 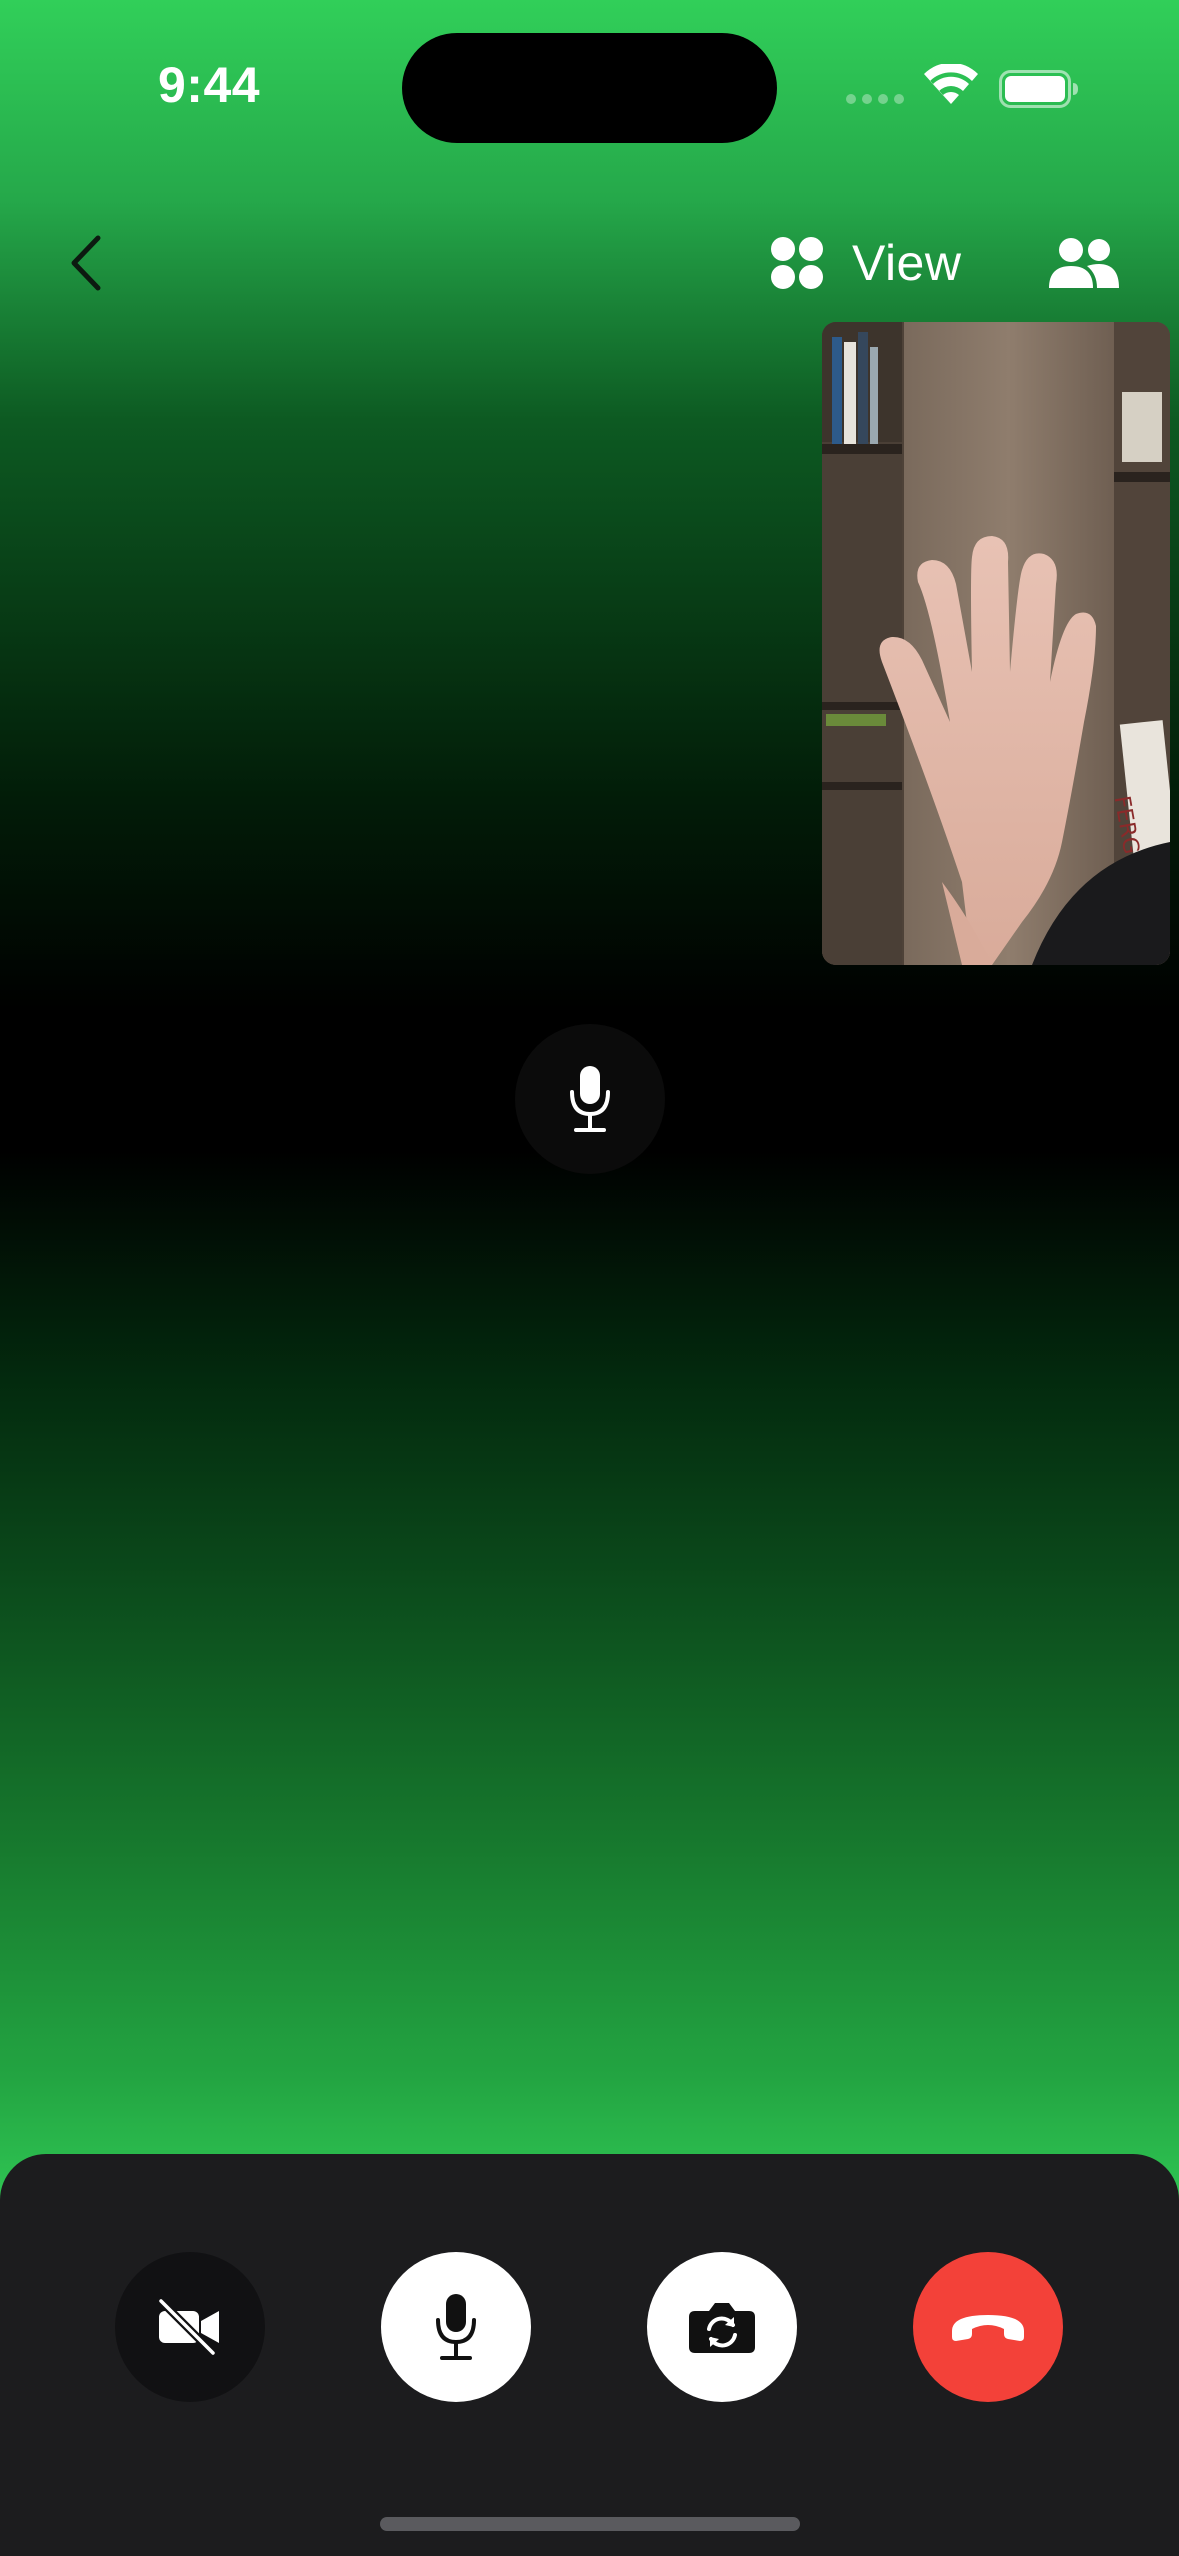 What do you see at coordinates (876, 100) in the screenshot?
I see `cellular-signal-icon` at bounding box center [876, 100].